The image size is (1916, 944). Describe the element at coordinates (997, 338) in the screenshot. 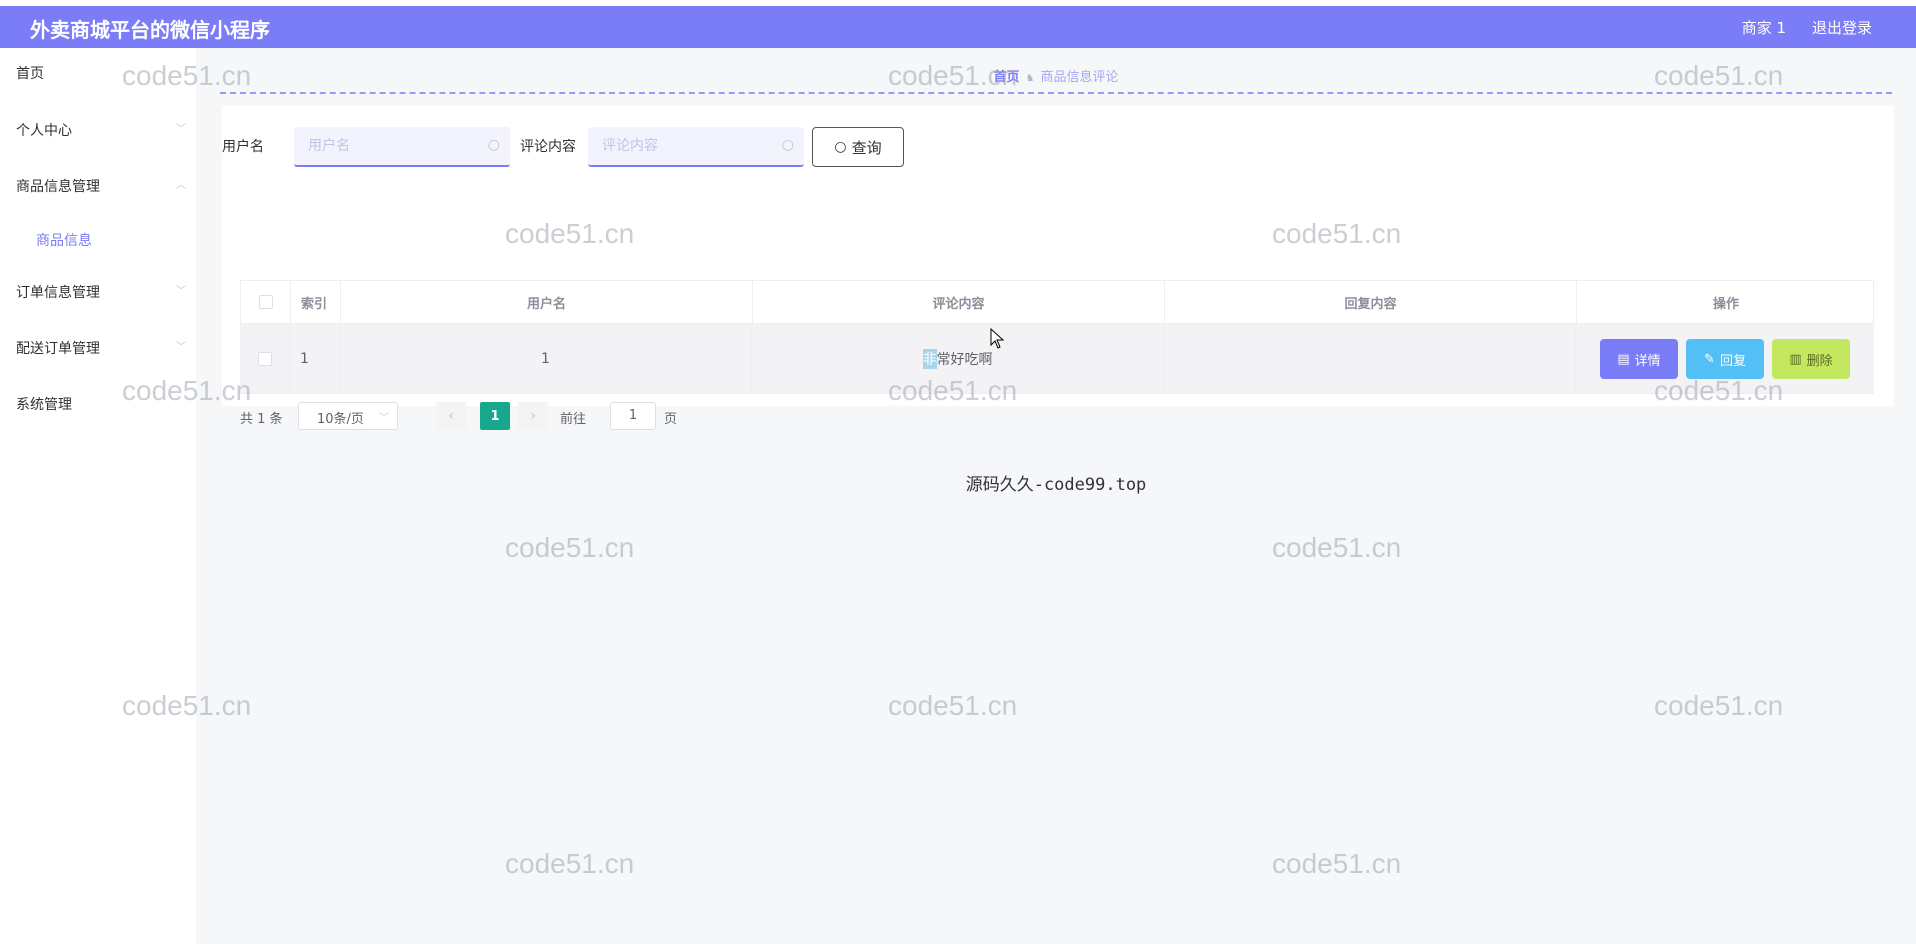

I see `mouse-cursor-icon` at that location.